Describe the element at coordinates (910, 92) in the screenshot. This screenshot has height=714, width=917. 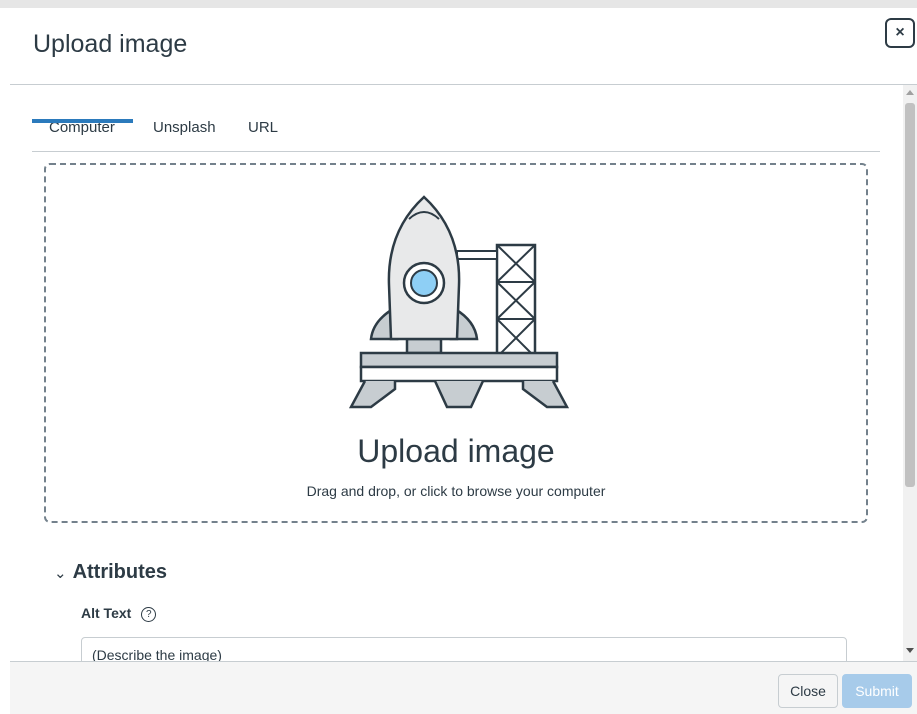
I see `scroll-up-arrow-icon` at that location.